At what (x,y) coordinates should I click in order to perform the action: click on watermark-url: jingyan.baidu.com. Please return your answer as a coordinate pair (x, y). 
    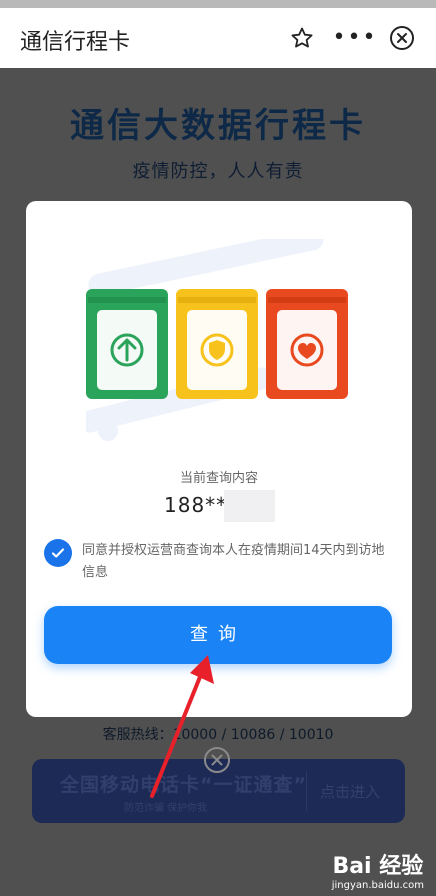
    Looking at the image, I should click on (377, 885).